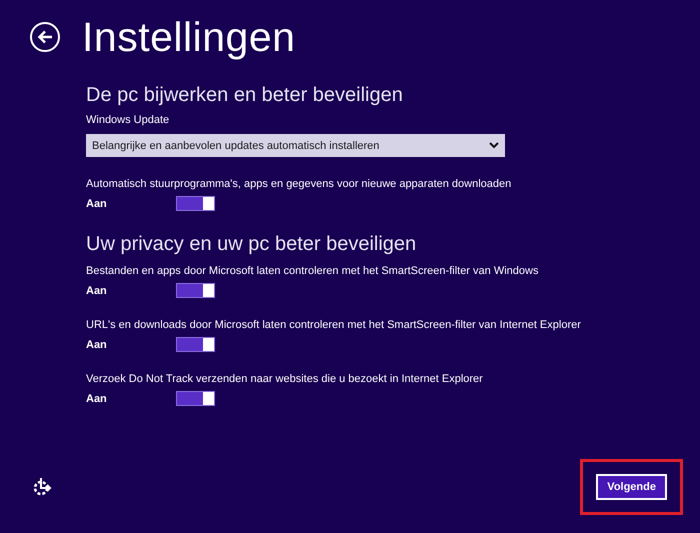 The width and height of the screenshot is (700, 533). I want to click on back-button, so click(45, 37).